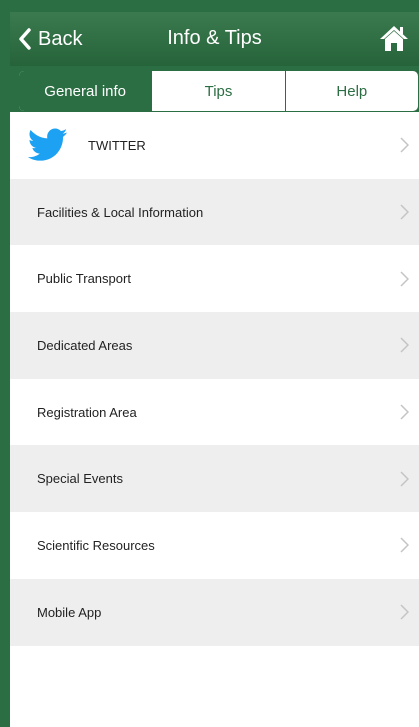  What do you see at coordinates (86, 91) in the screenshot?
I see `tab-general-info: General info` at bounding box center [86, 91].